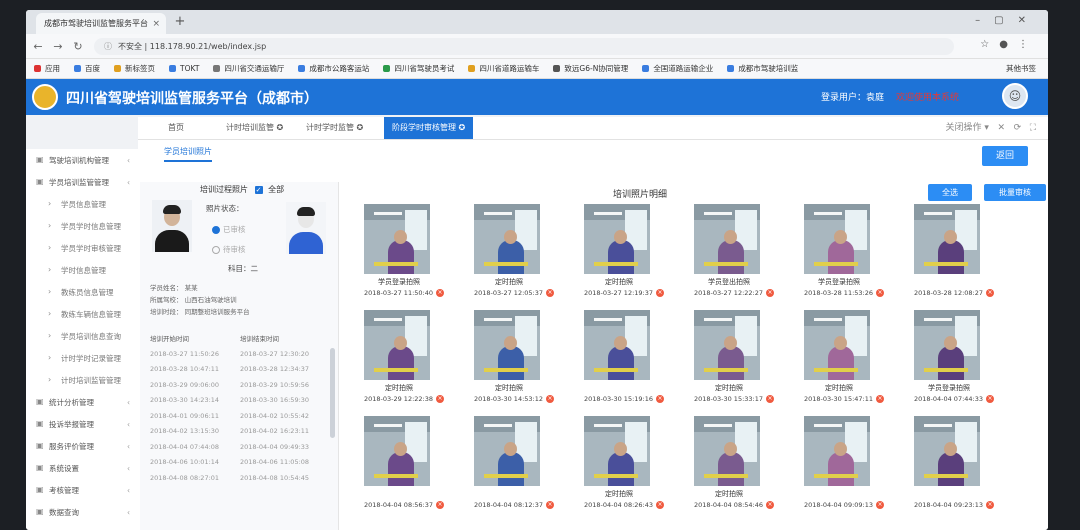 The width and height of the screenshot is (1080, 530). I want to click on bookmark-item: TOKT, so click(184, 68).